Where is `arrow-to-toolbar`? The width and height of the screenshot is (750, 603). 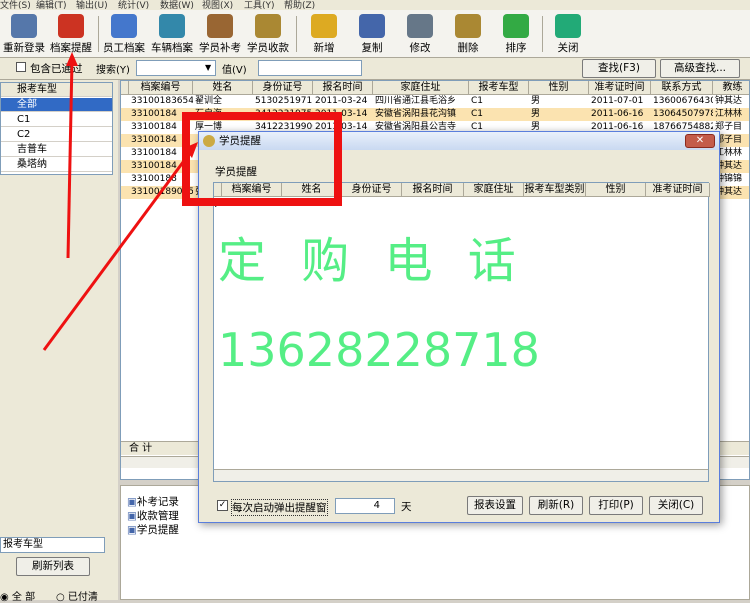 arrow-to-toolbar is located at coordinates (70, 159).